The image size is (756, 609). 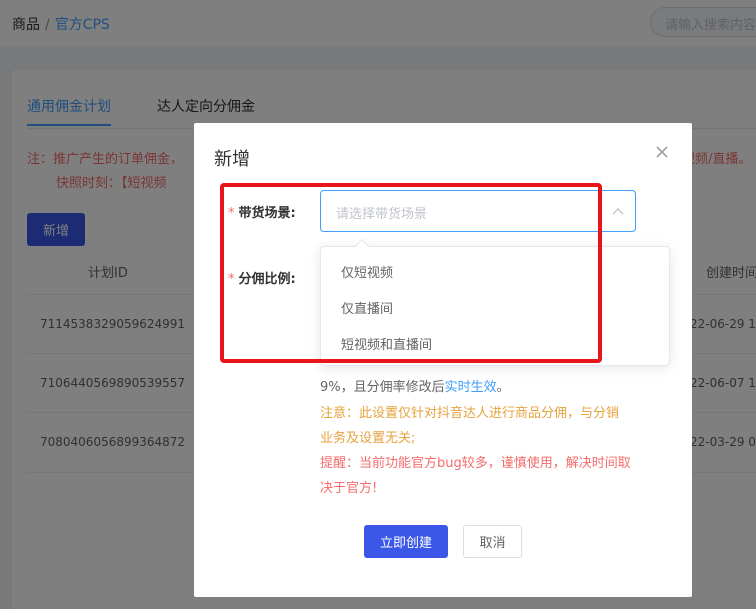 What do you see at coordinates (471, 387) in the screenshot?
I see `realtime-effect-link: 实时生效` at bounding box center [471, 387].